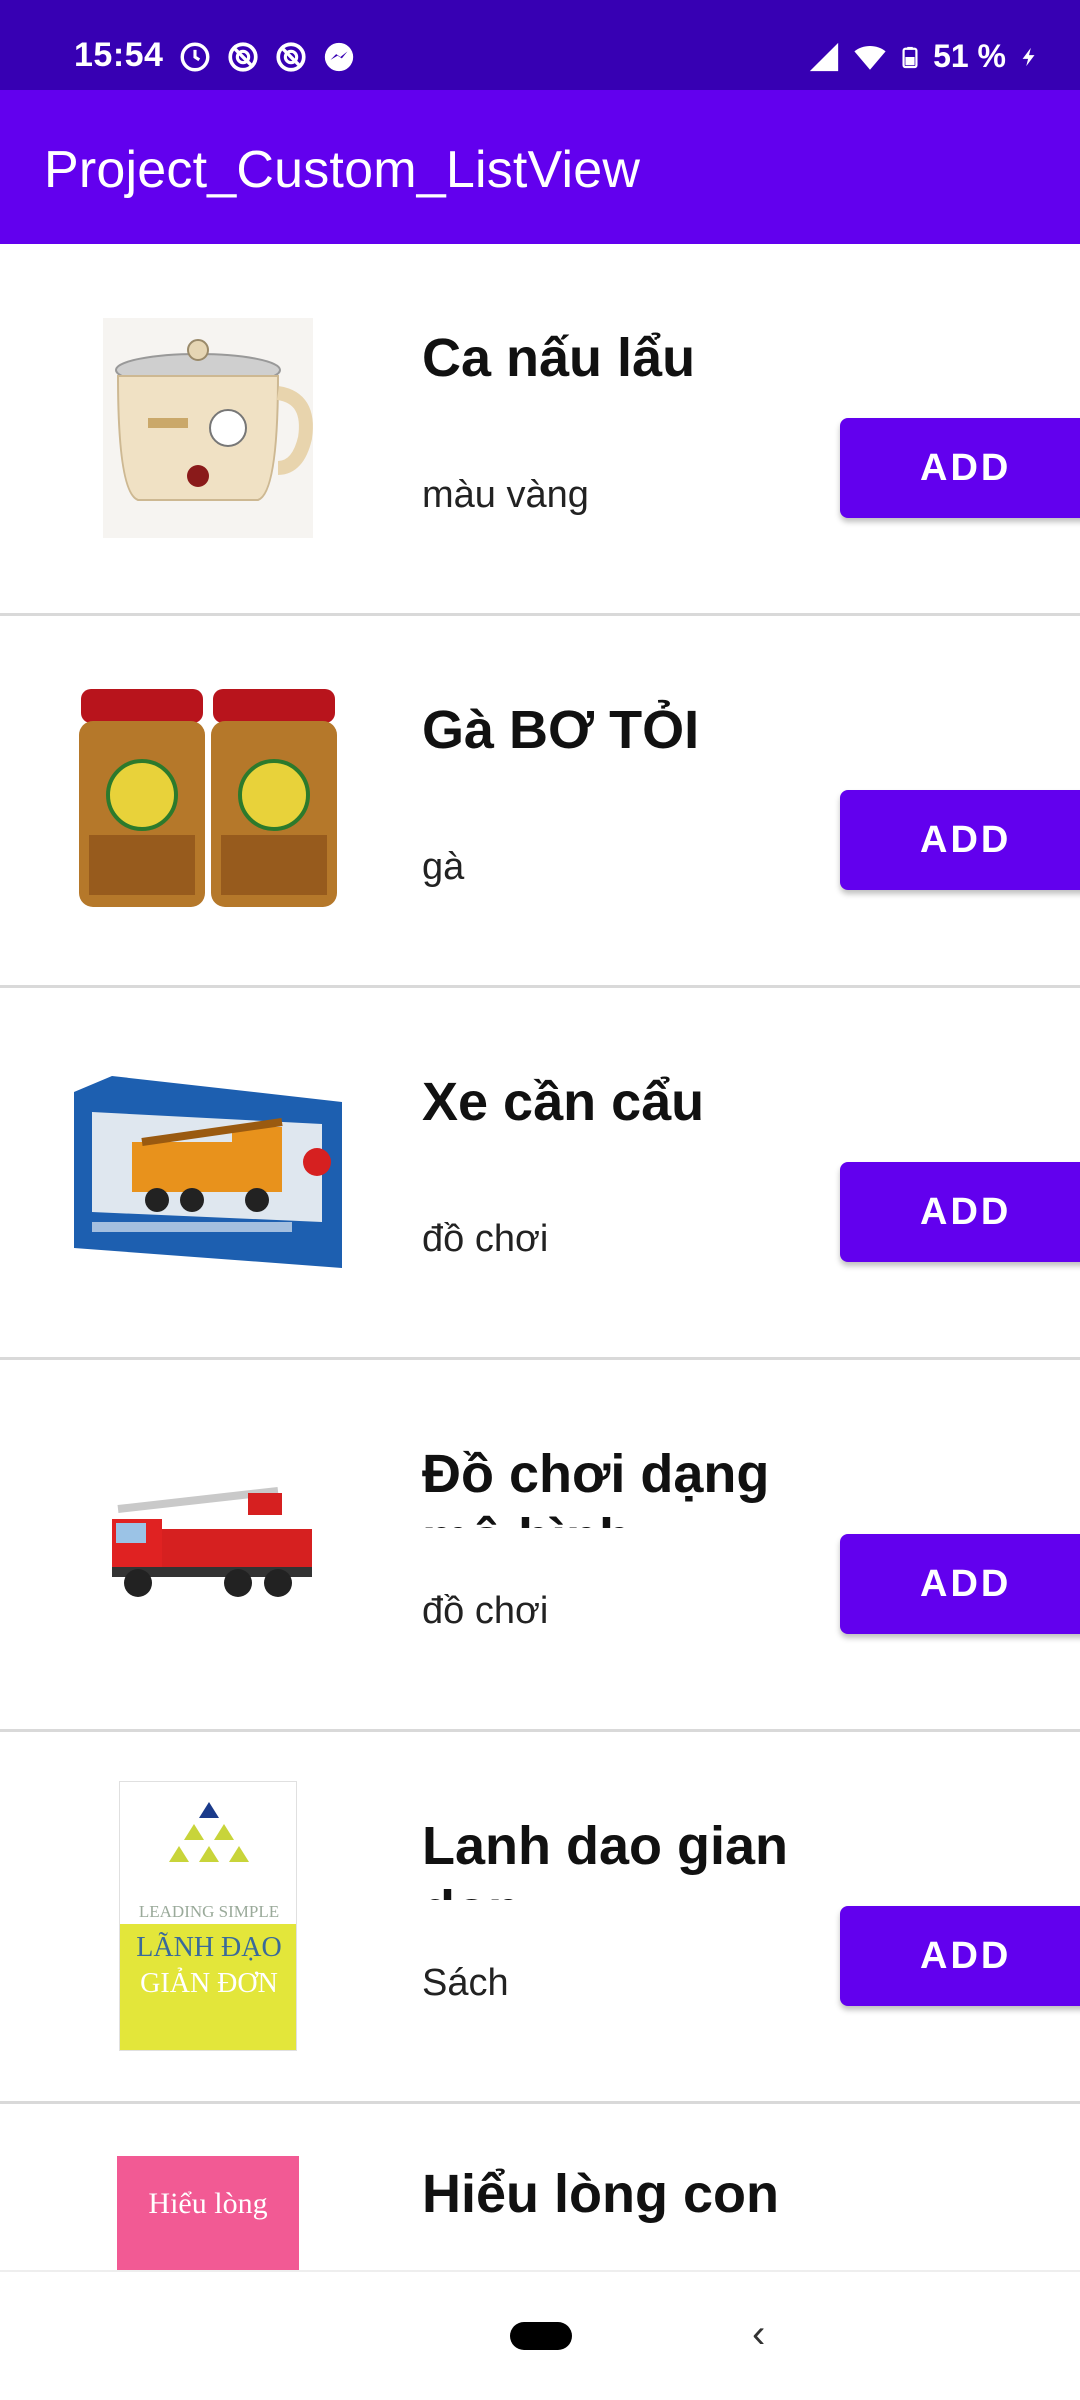  Describe the element at coordinates (208, 2203) in the screenshot. I see `book-cover-pink-title: Hiểu lòng` at that location.